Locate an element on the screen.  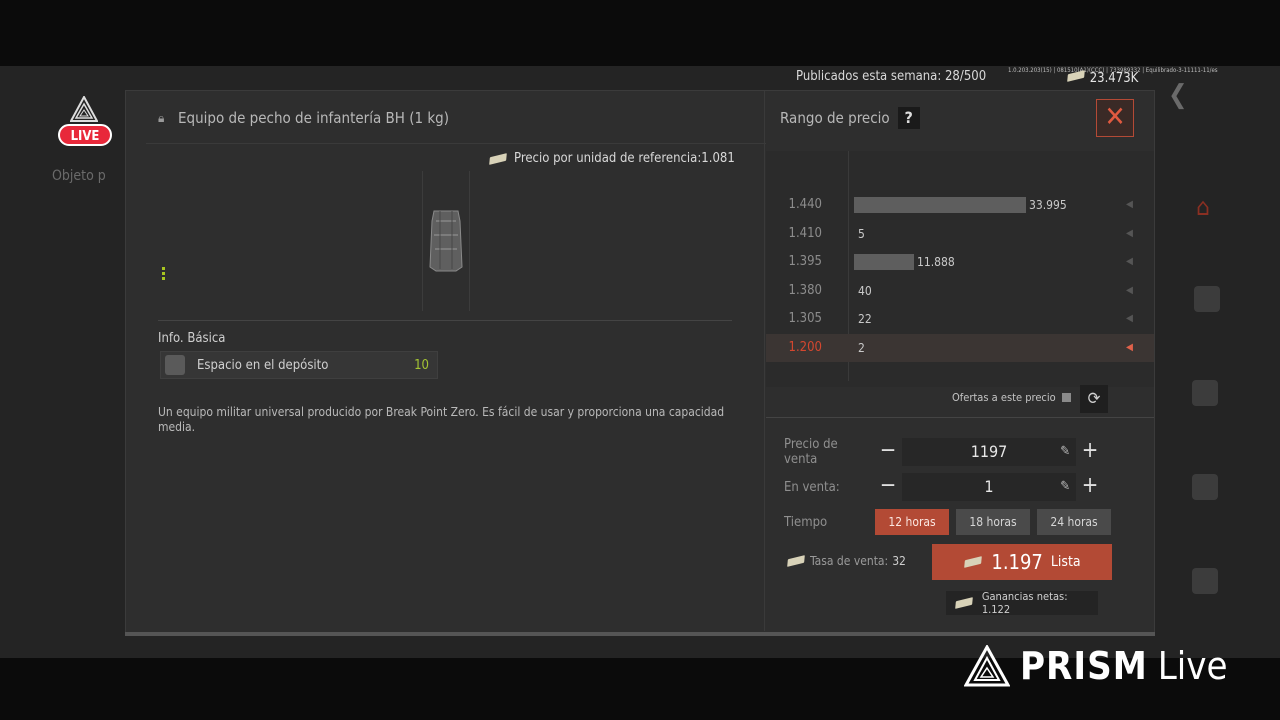
live-badge: LIVE is located at coordinates (85, 135).